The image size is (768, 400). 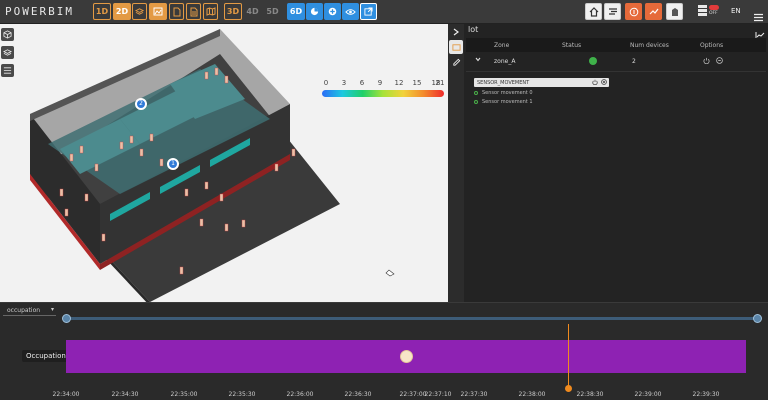 What do you see at coordinates (52, 309) in the screenshot?
I see `chevron-down-icon: ▾` at bounding box center [52, 309].